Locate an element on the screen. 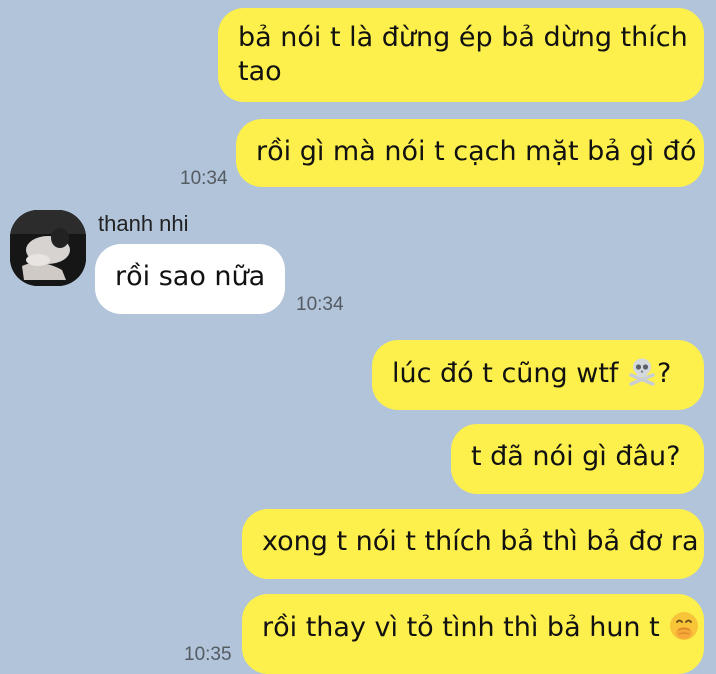 This screenshot has width=716, height=674. outgoing-message-bubble: lúc đó t cũng wtf ? is located at coordinates (538, 375).